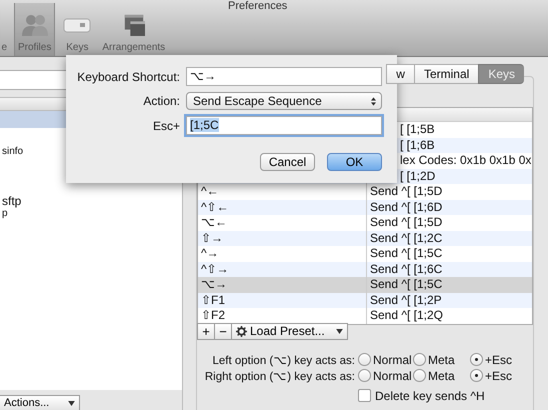 This screenshot has width=548, height=410. Describe the element at coordinates (365, 269) in the screenshot. I see `table-row: ^⇧→ Send ^[ [1;6C` at that location.